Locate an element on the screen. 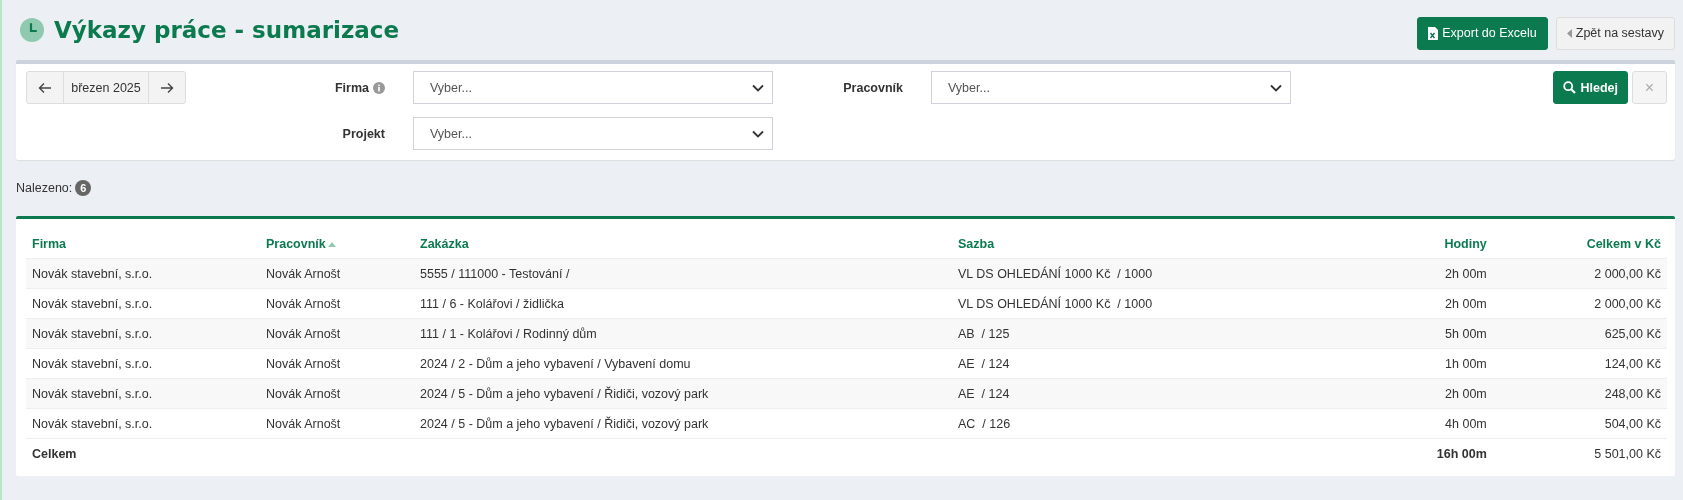  table-cell: 248,00 Kč is located at coordinates (1579, 393).